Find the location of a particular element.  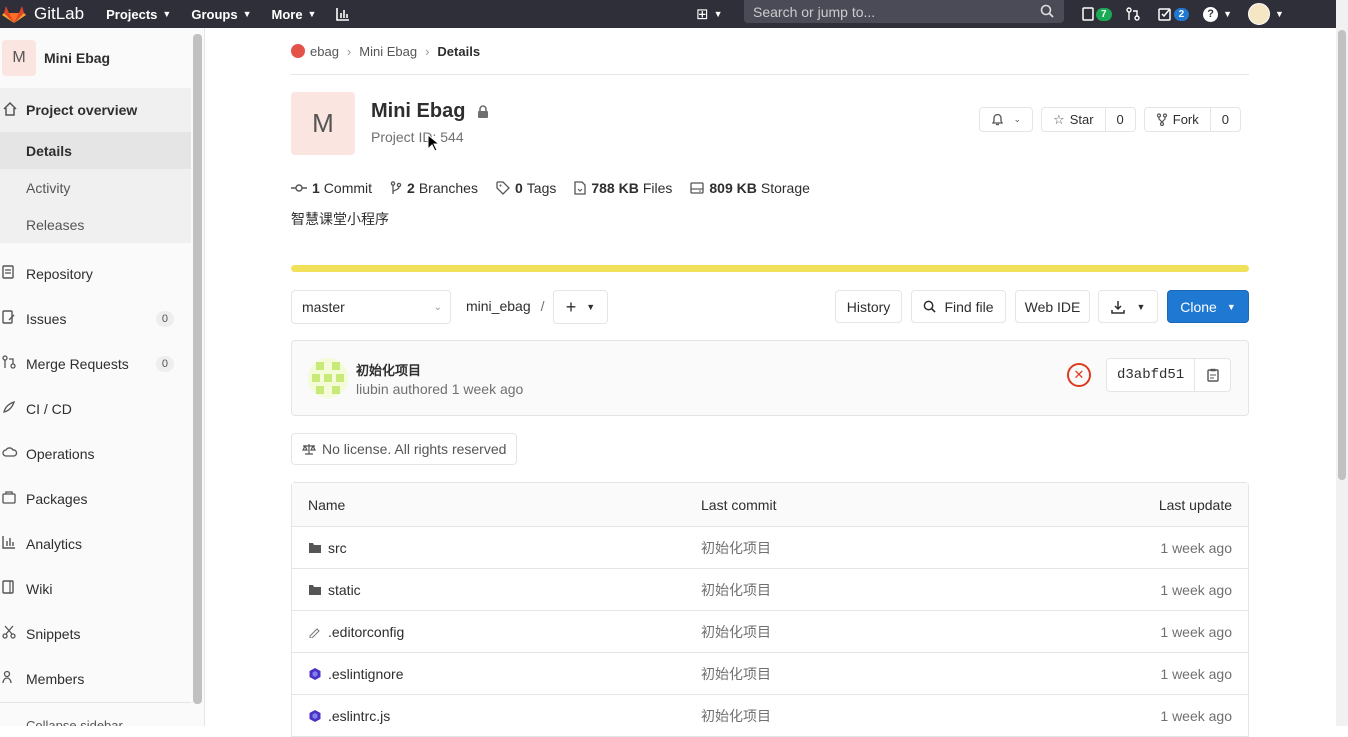

star-button: ☆ Star is located at coordinates (1073, 119).